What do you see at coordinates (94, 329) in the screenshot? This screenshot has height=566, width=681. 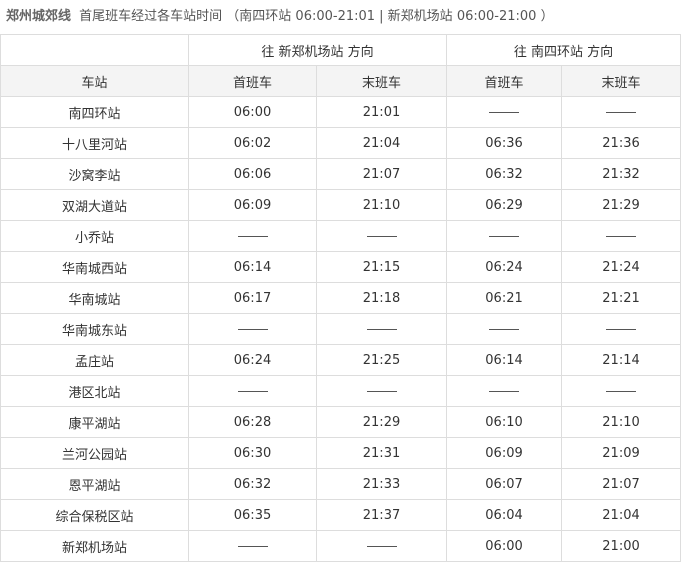 I see `station-cell: 华南城东站` at bounding box center [94, 329].